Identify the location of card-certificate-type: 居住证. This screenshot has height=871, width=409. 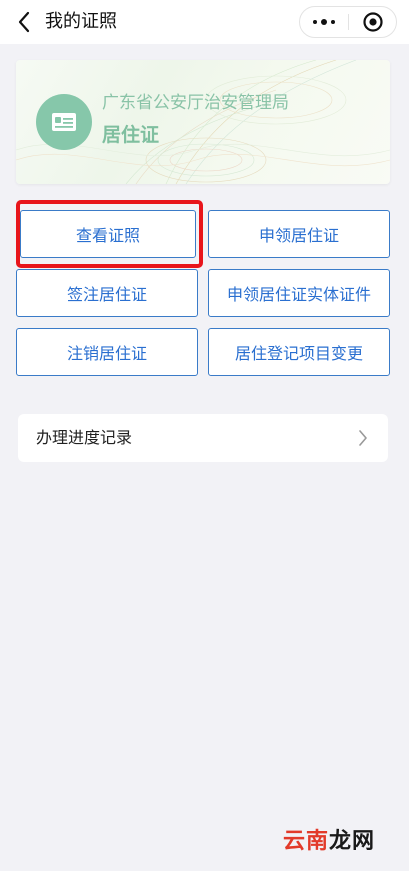
(131, 135).